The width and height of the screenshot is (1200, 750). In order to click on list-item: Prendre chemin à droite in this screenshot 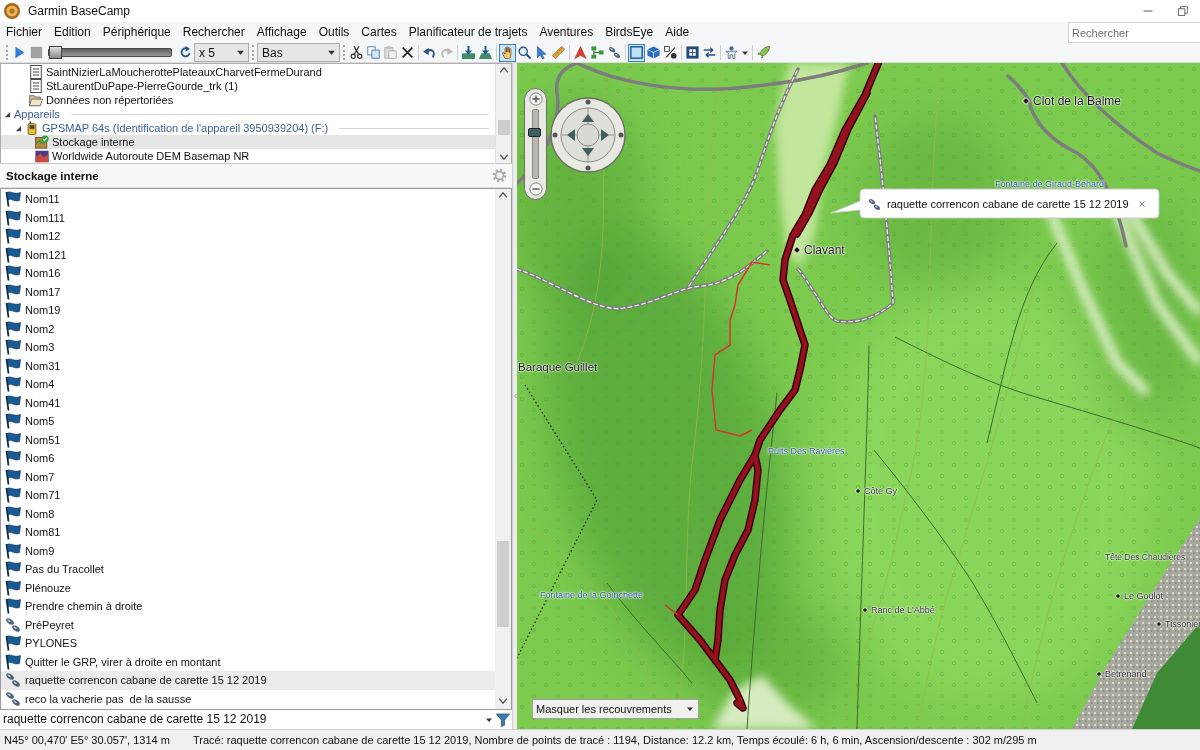, I will do `click(248, 606)`.